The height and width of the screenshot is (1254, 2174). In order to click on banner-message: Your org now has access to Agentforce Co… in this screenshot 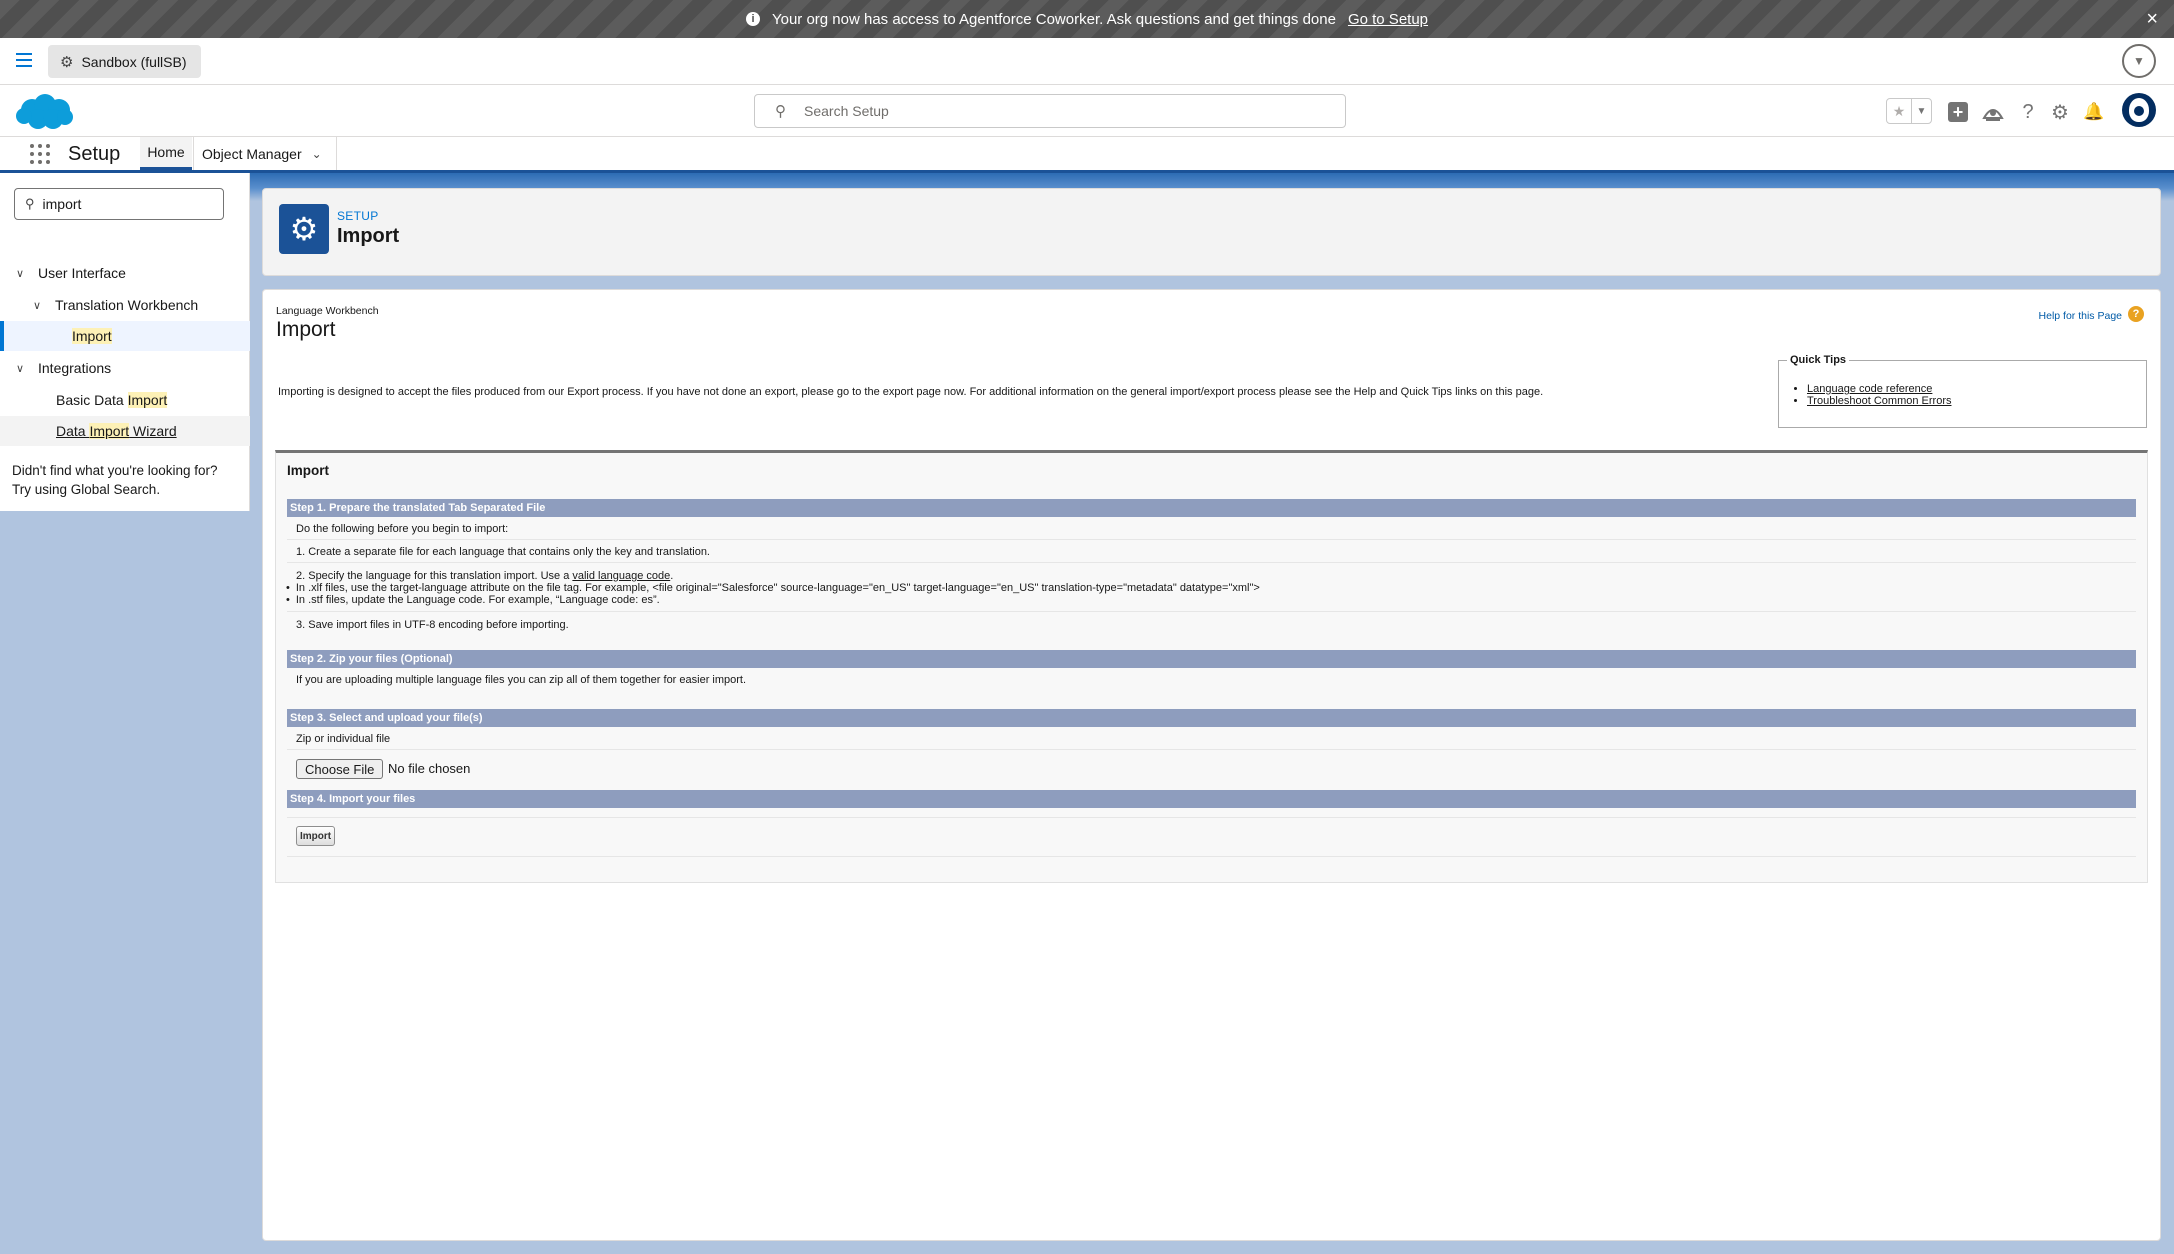, I will do `click(1053, 19)`.